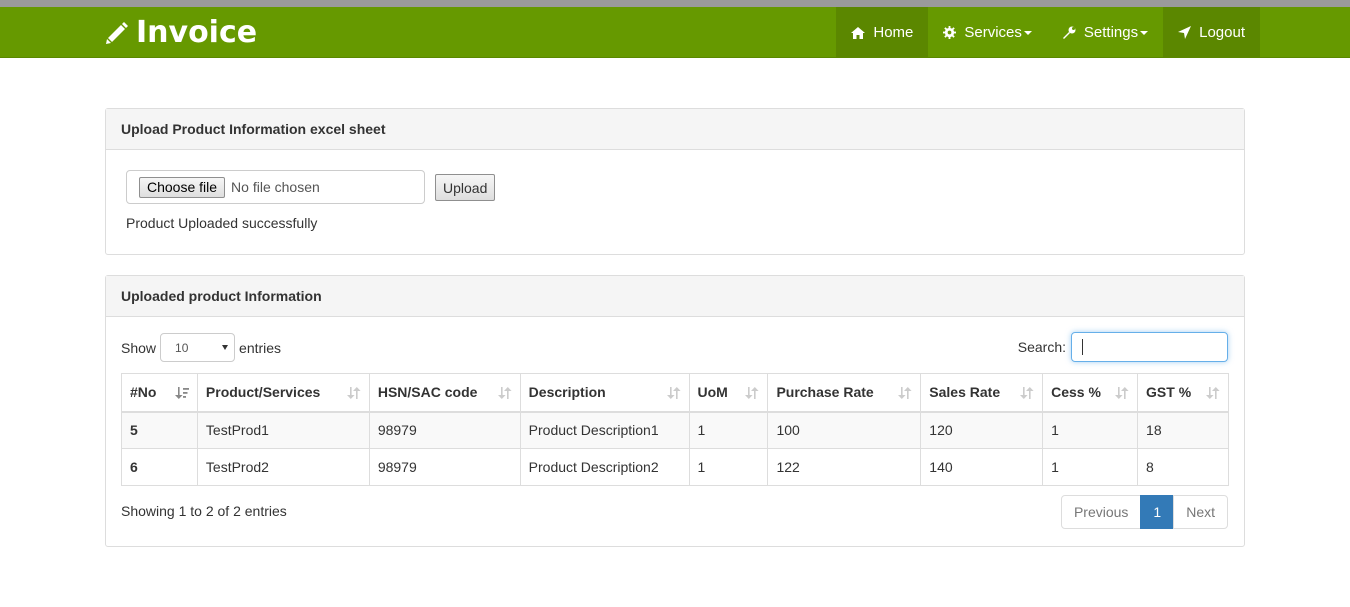  What do you see at coordinates (1082, 347) in the screenshot?
I see `text-cursor` at bounding box center [1082, 347].